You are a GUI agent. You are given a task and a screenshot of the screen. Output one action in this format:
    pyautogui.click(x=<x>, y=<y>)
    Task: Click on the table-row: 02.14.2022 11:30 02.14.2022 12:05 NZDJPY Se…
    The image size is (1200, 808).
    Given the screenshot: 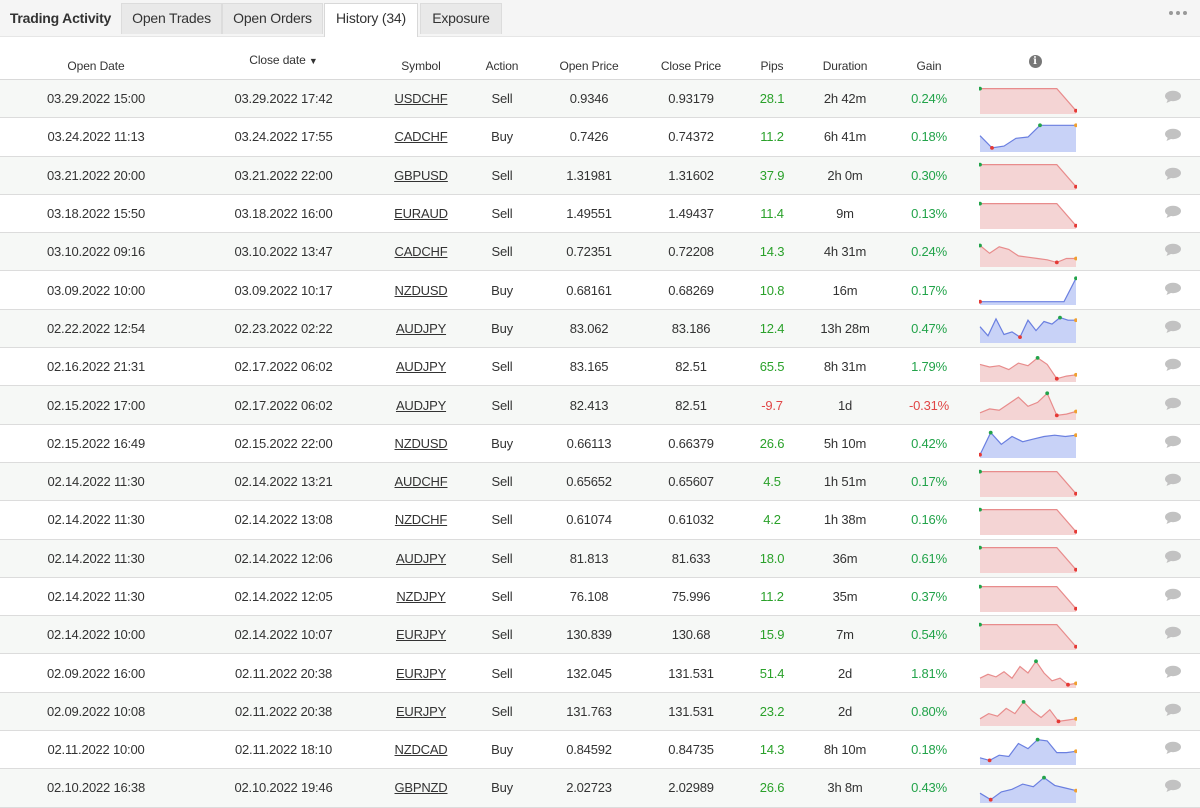 What is the action you would take?
    pyautogui.click(x=600, y=597)
    